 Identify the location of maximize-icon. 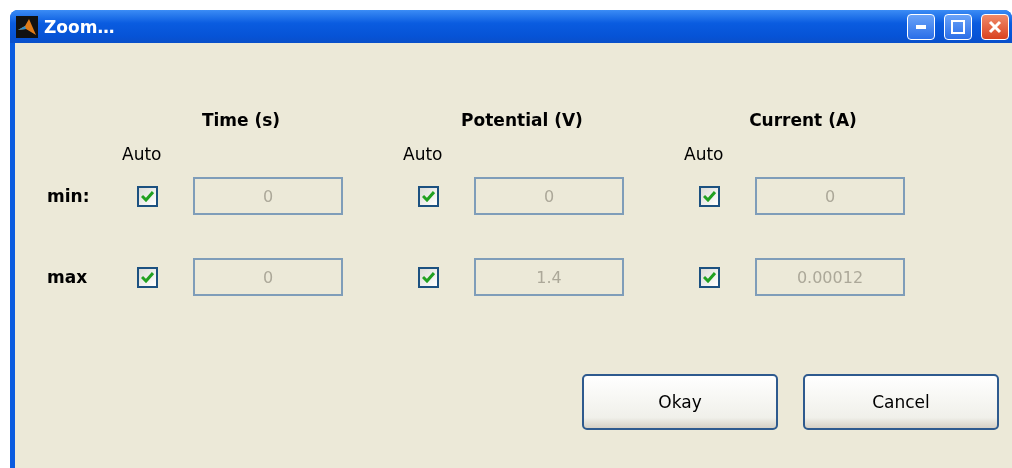
(958, 26).